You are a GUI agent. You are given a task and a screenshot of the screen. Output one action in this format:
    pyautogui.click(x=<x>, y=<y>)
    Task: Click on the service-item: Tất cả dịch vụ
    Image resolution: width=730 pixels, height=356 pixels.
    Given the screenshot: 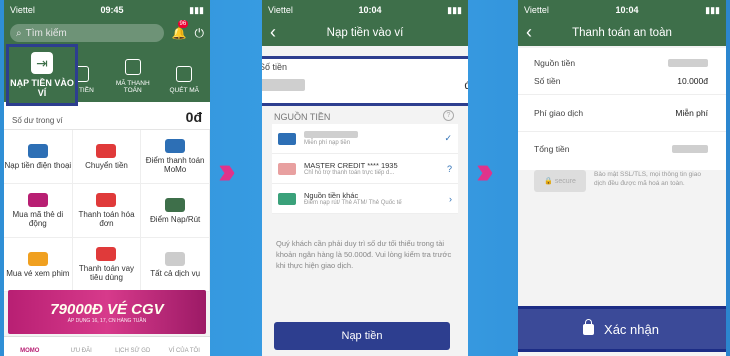 What is the action you would take?
    pyautogui.click(x=175, y=265)
    